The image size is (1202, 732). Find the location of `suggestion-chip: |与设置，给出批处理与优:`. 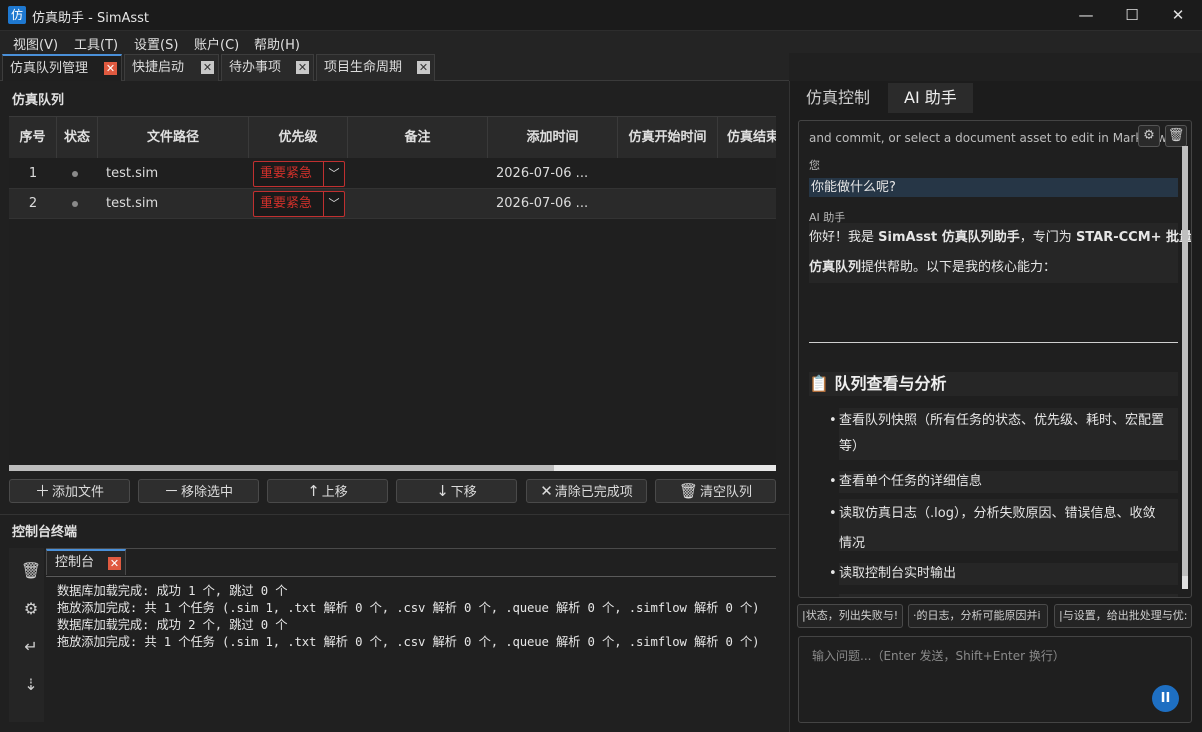

suggestion-chip: |与设置，给出批处理与优: is located at coordinates (1123, 616).